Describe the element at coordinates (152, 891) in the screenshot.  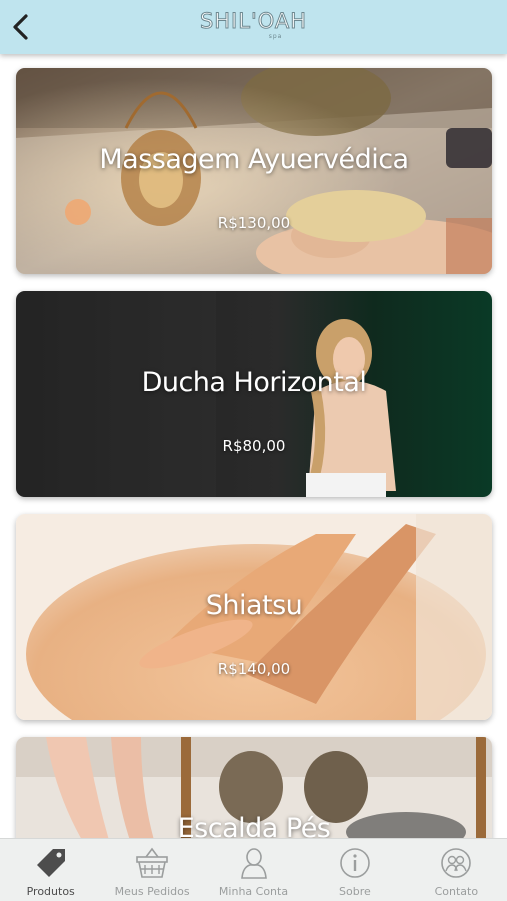
I see `tab-label: Meus Pedidos` at that location.